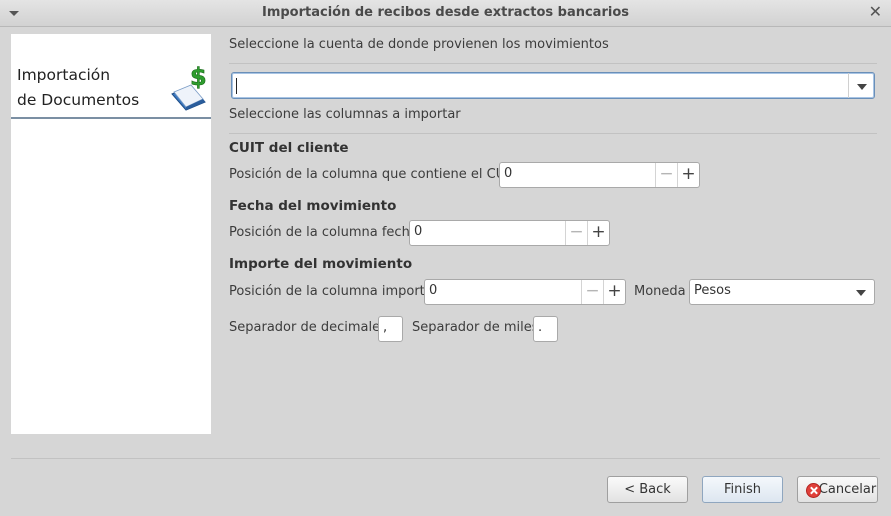  What do you see at coordinates (553, 85) in the screenshot?
I see `account-combobox` at bounding box center [553, 85].